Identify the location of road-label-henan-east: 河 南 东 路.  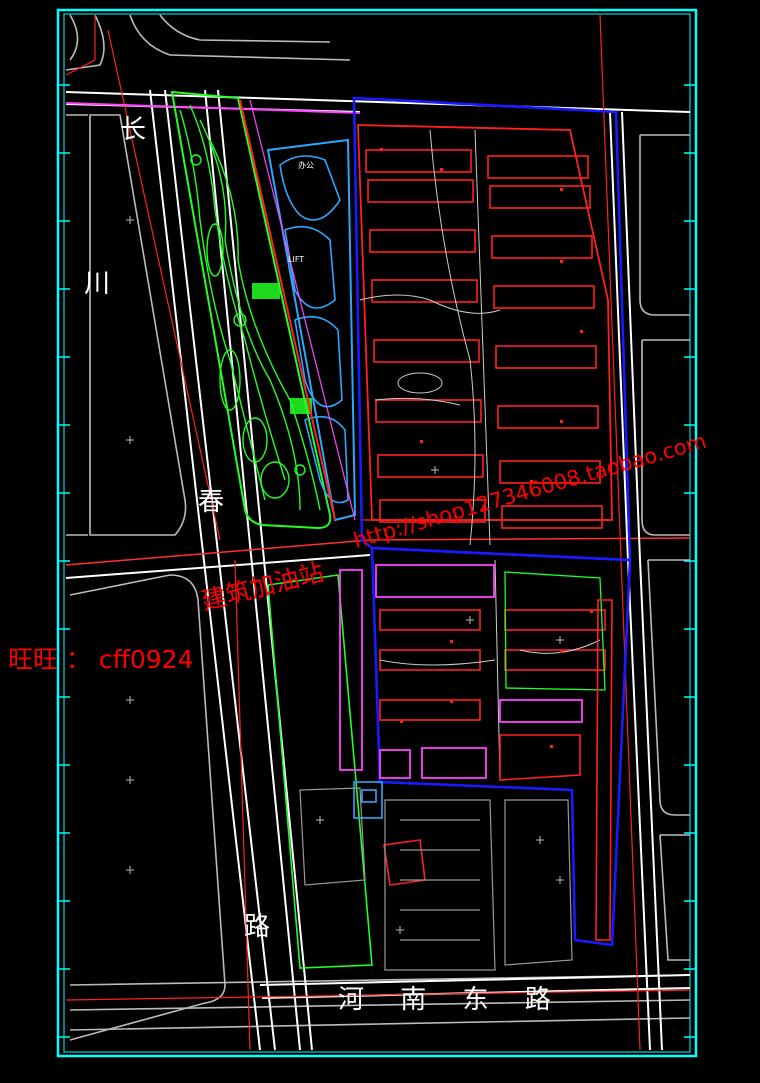
(451, 1000).